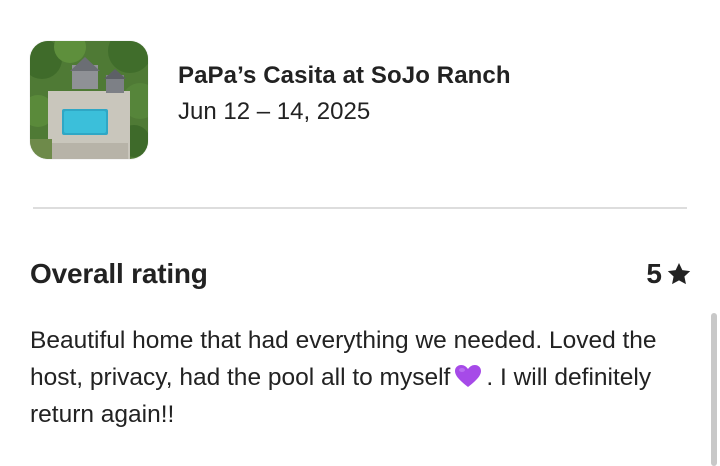 The image size is (720, 466). Describe the element at coordinates (344, 75) in the screenshot. I see `listing-title: PaPa’s Casita at SoJo Ranch` at that location.